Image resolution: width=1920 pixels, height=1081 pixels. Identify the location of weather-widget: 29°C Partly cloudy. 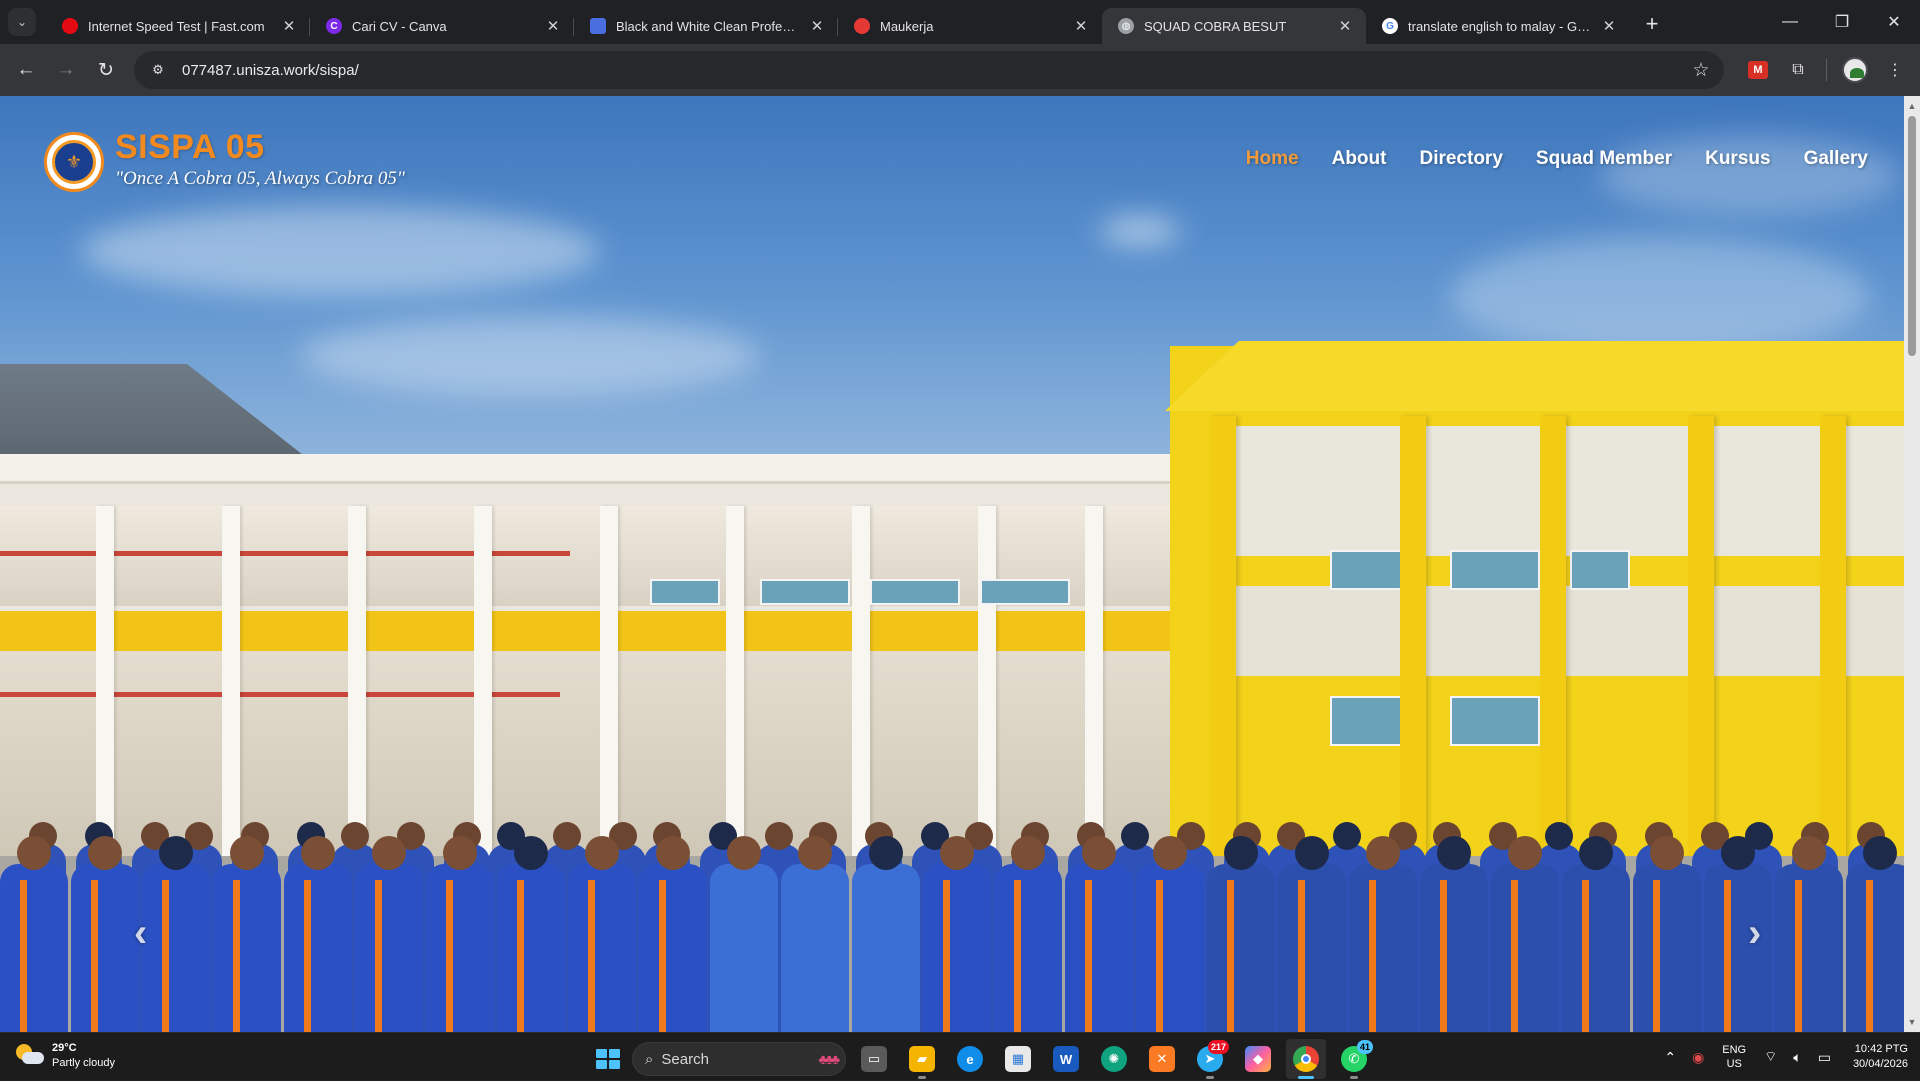
(65, 1056).